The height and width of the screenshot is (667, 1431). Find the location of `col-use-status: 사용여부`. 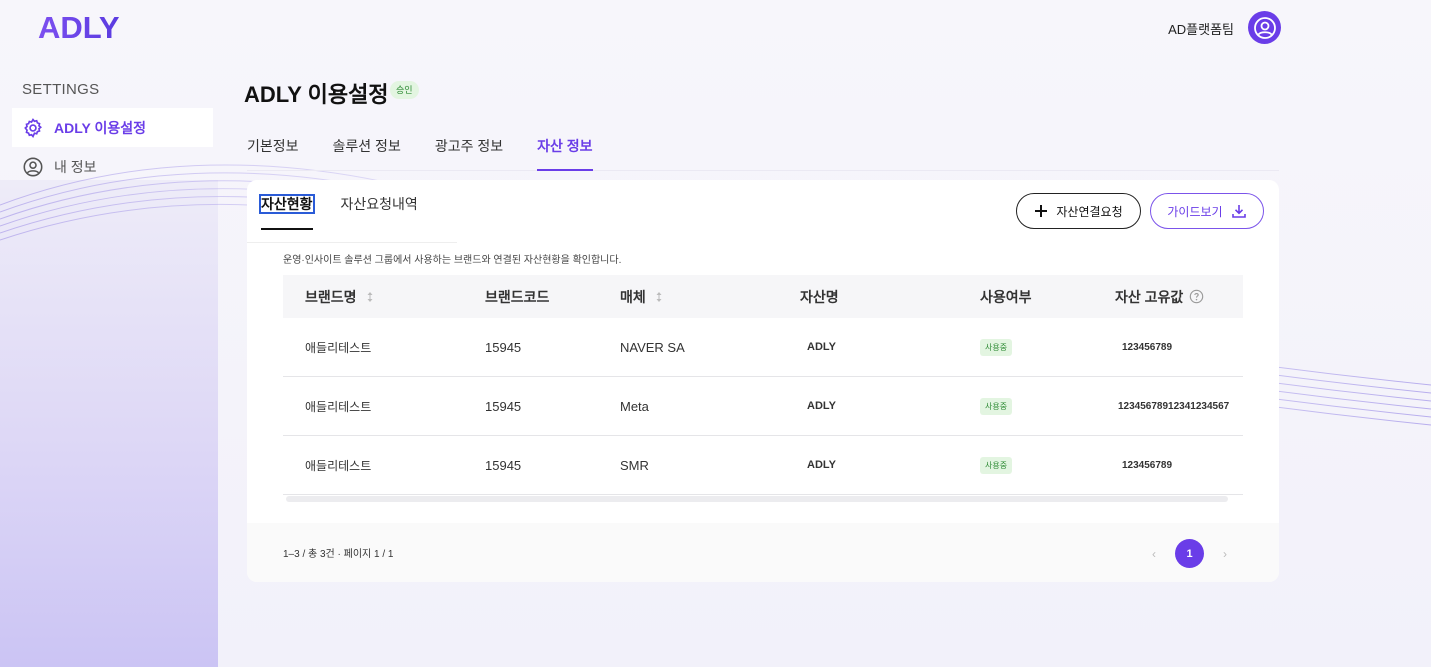

col-use-status: 사용여부 is located at coordinates (1006, 296).